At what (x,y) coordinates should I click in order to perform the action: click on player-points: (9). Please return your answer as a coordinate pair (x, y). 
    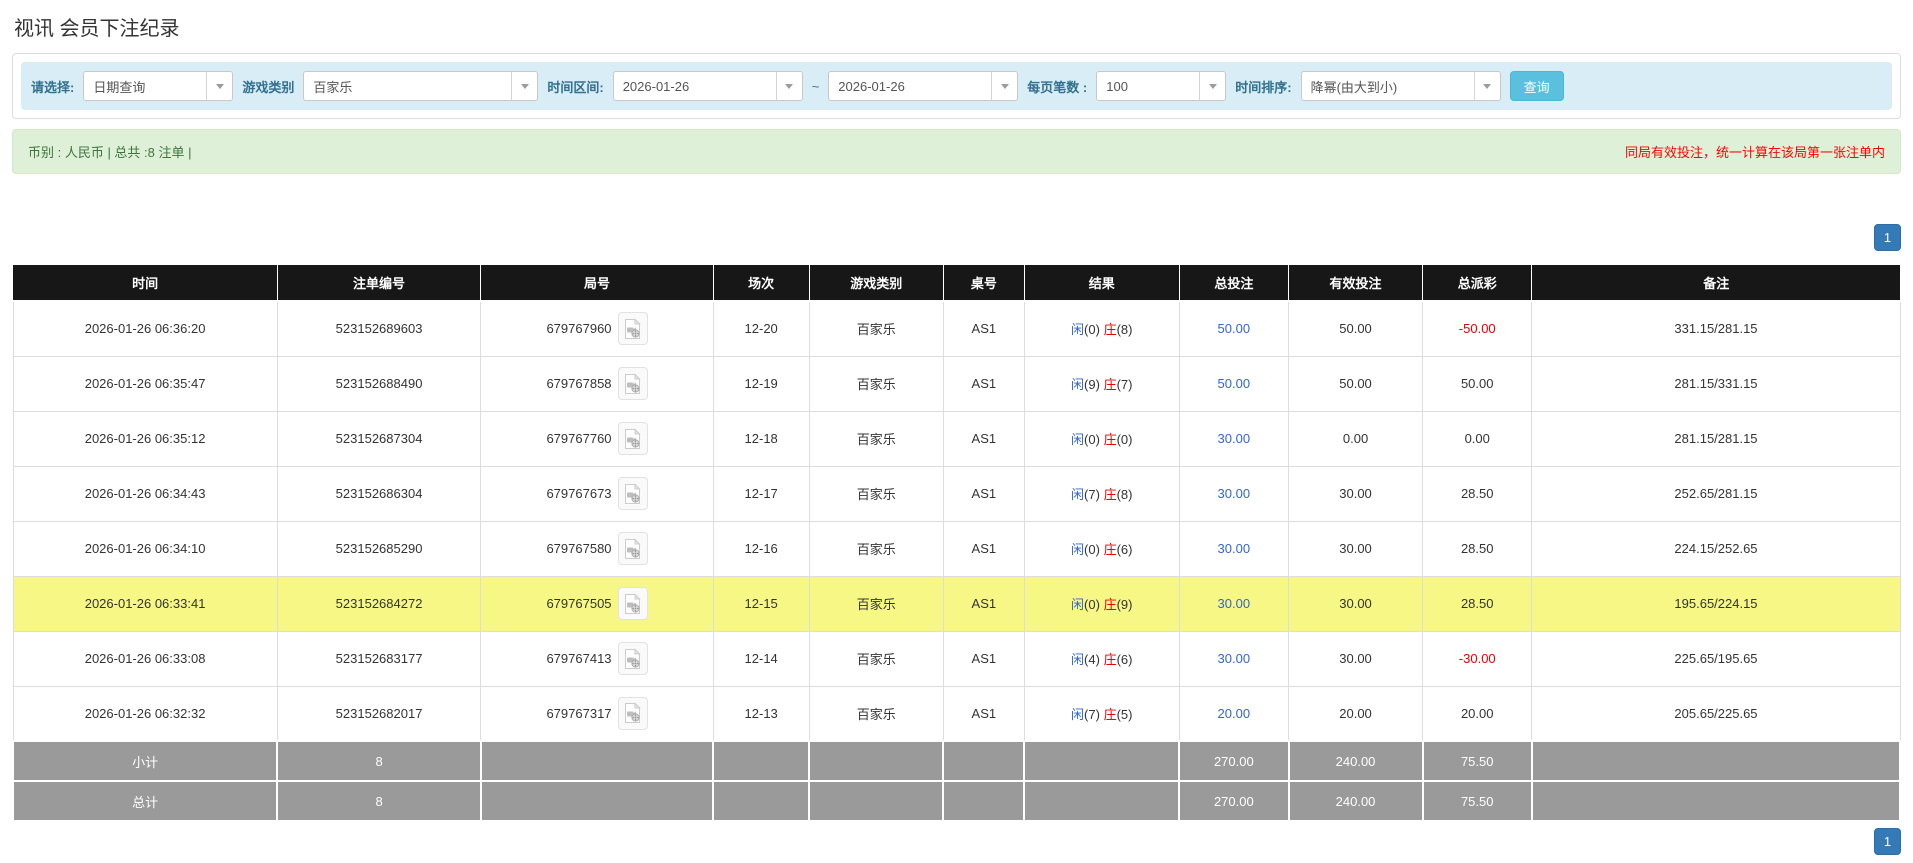
    Looking at the image, I should click on (1092, 384).